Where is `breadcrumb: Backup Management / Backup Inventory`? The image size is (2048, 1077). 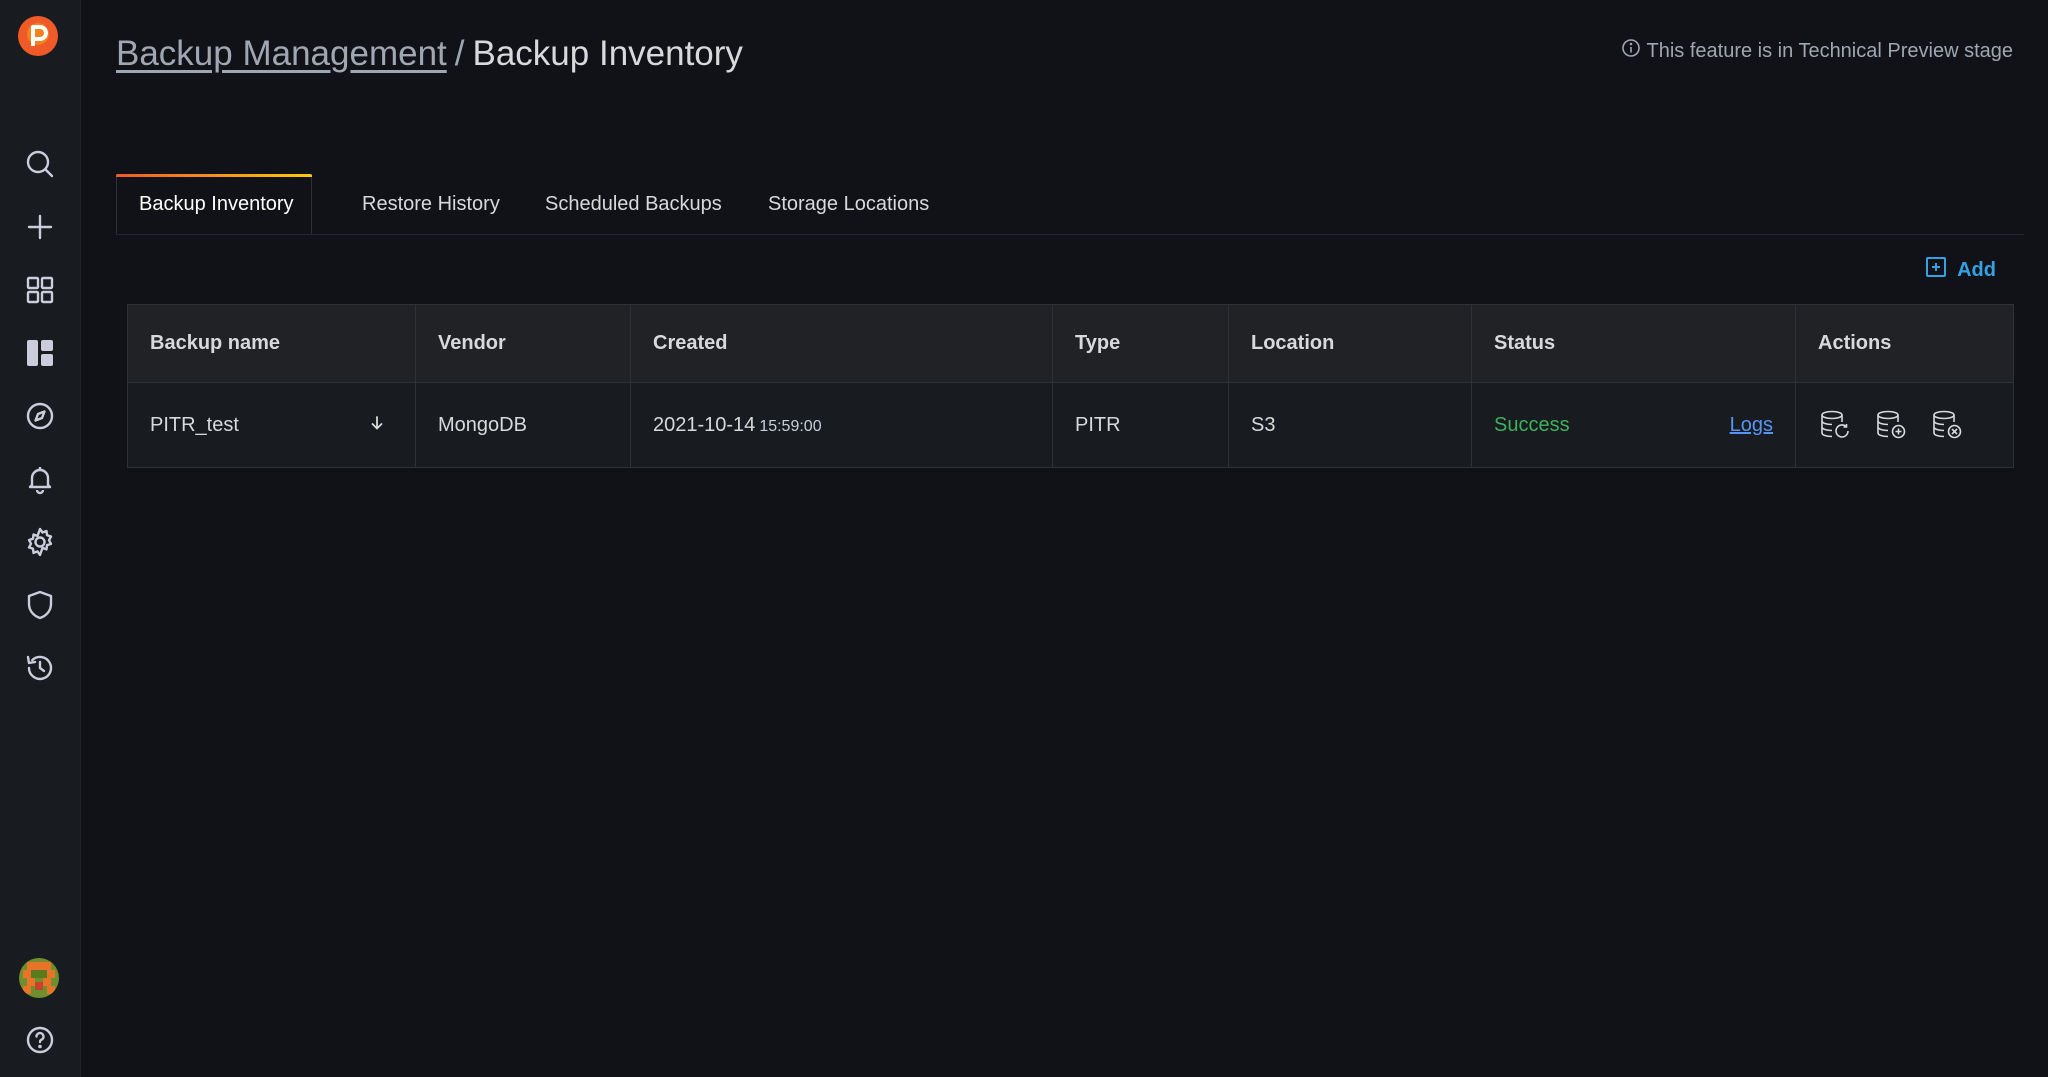 breadcrumb: Backup Management / Backup Inventory is located at coordinates (429, 54).